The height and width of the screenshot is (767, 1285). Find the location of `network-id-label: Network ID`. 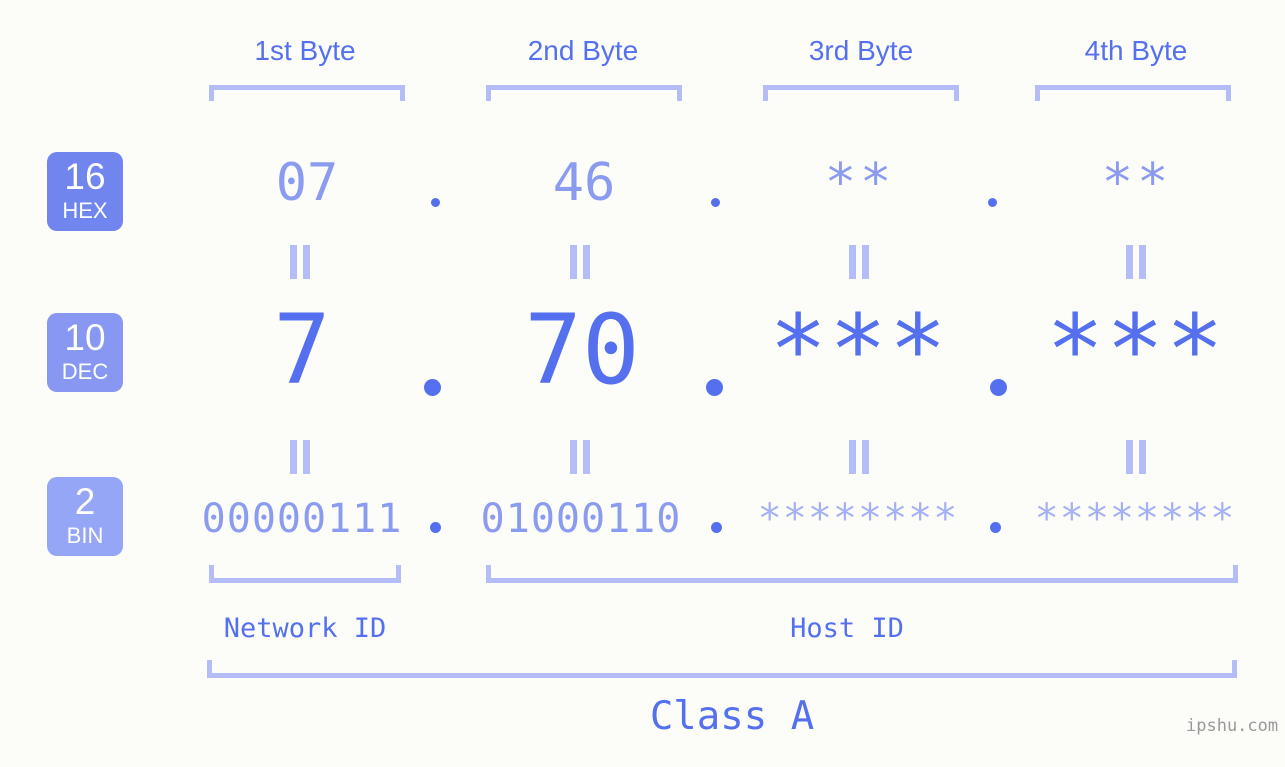

network-id-label: Network ID is located at coordinates (305, 628).